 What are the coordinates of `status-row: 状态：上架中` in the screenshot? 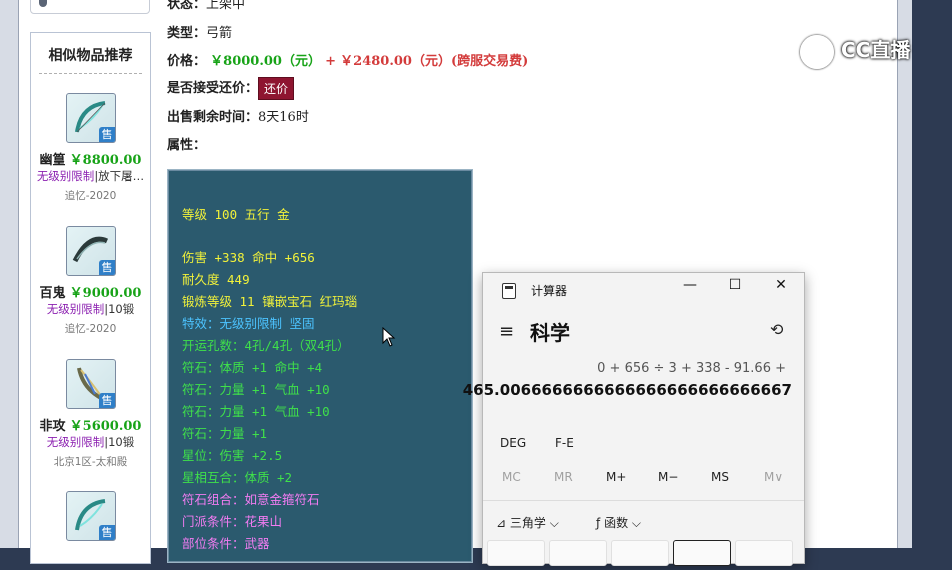 It's located at (206, 6).